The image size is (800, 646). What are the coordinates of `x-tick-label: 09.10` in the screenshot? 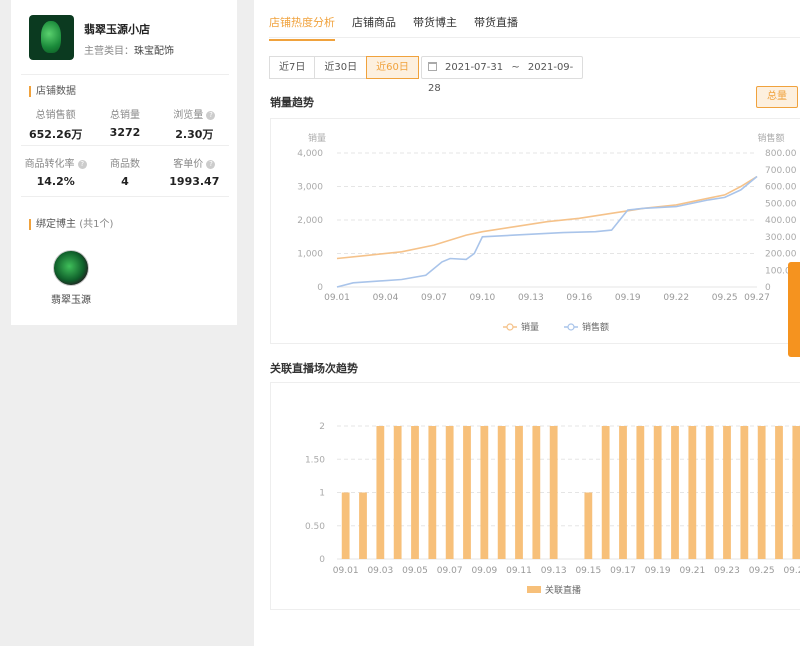 It's located at (483, 298).